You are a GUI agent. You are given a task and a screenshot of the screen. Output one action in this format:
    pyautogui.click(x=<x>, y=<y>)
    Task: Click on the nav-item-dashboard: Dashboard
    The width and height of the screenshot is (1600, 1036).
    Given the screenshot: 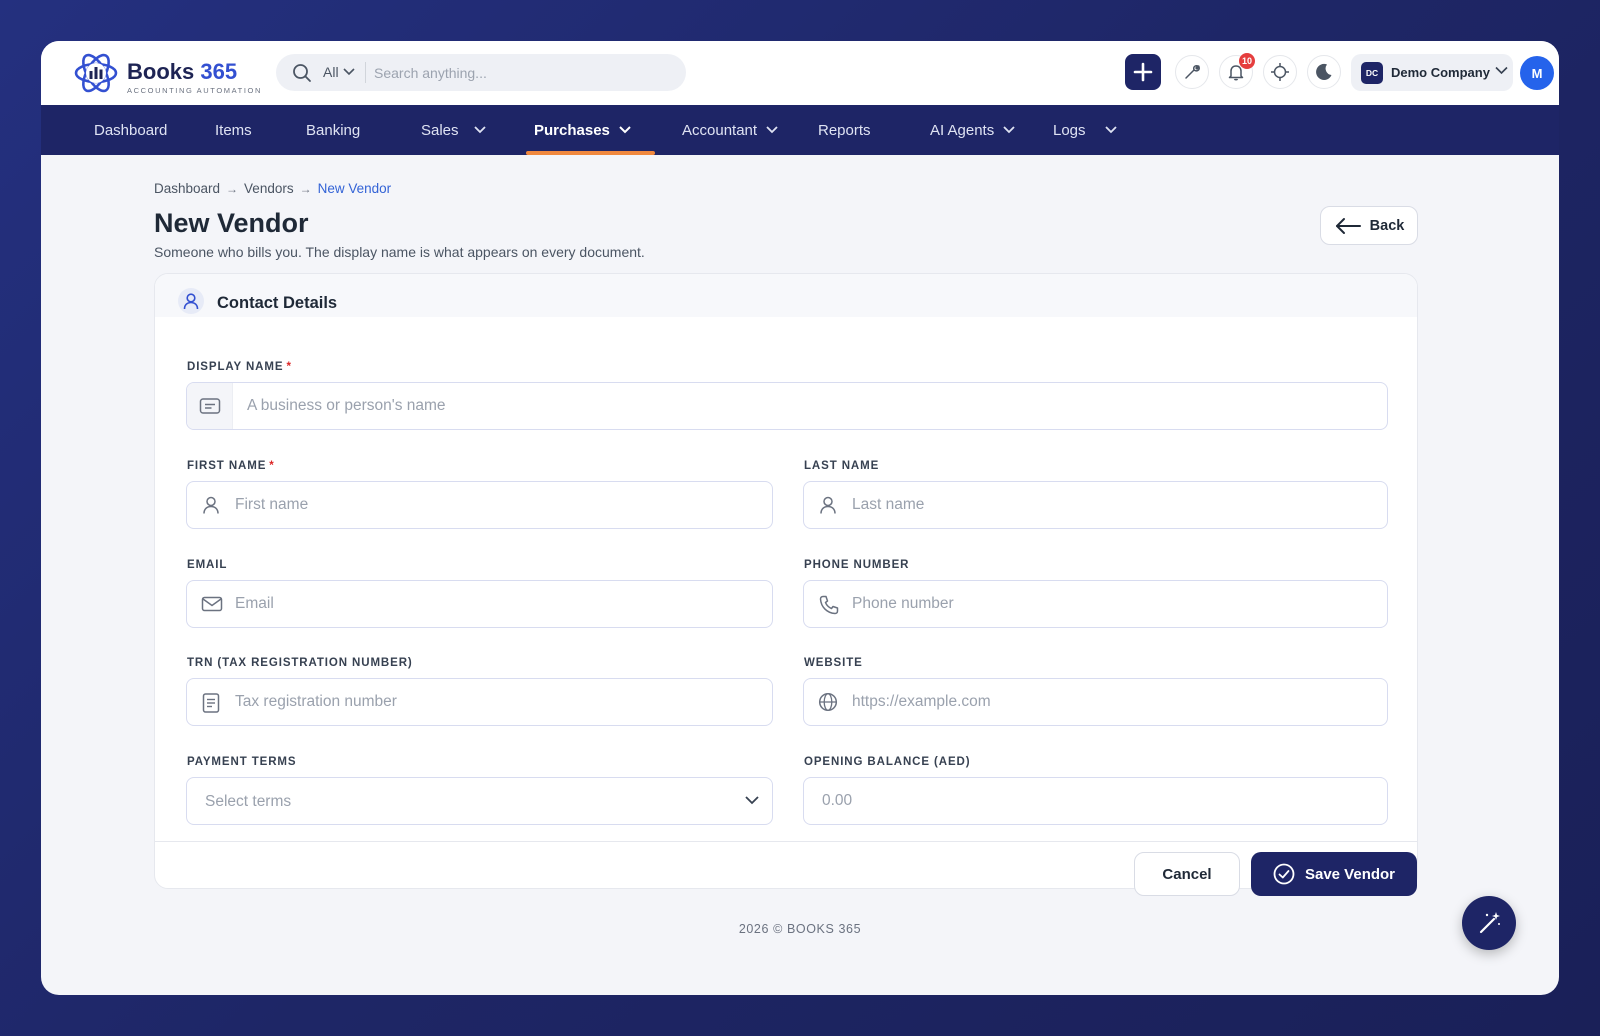 What is the action you would take?
    pyautogui.click(x=130, y=130)
    